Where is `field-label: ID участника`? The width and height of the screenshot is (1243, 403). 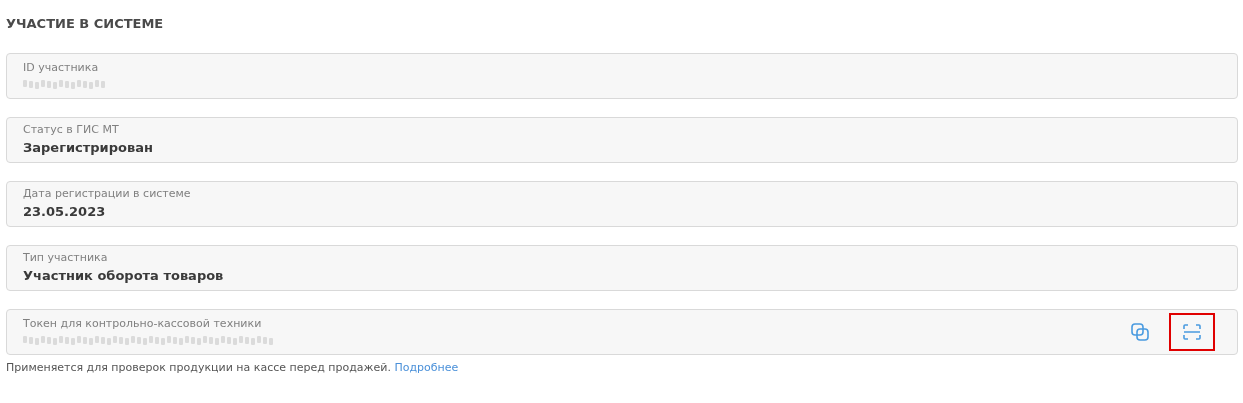 field-label: ID участника is located at coordinates (61, 68).